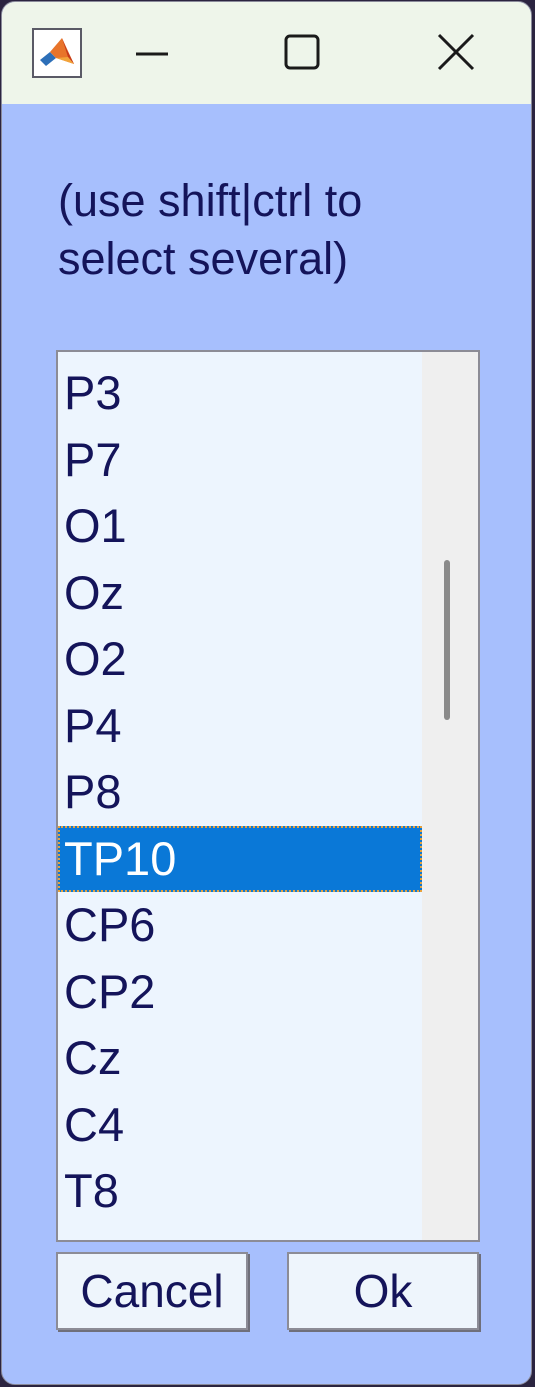 The image size is (535, 1387). I want to click on list-item: TP10, so click(240, 858).